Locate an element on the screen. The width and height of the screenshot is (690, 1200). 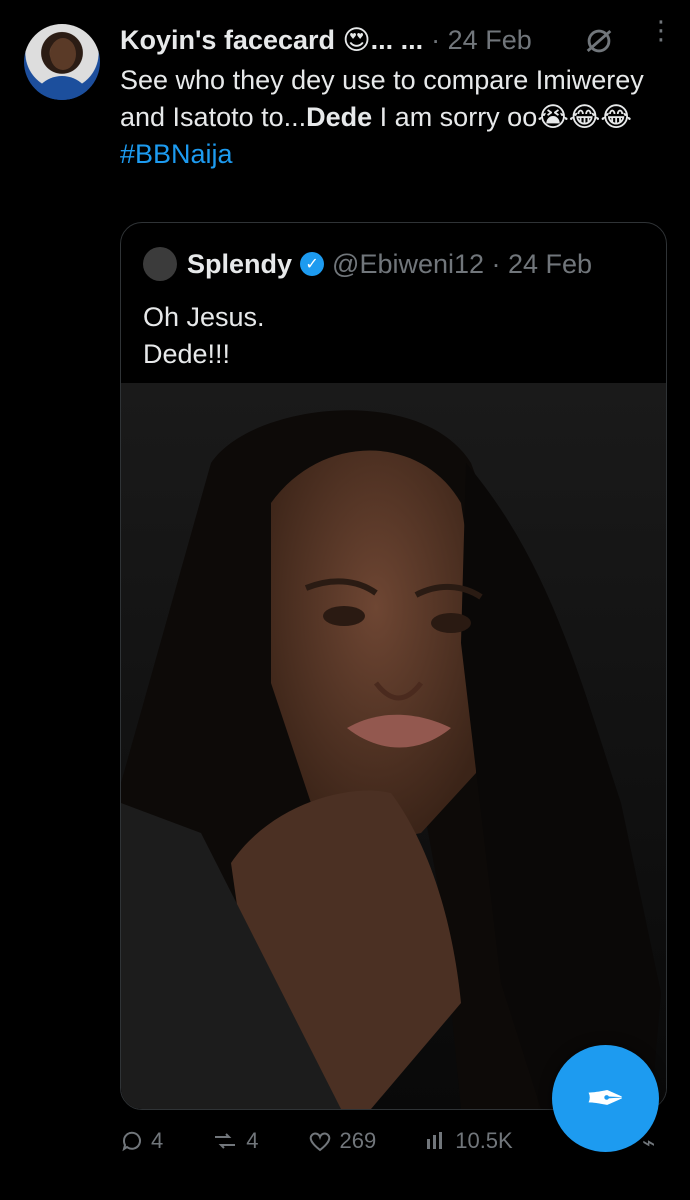
like-count: 269 is located at coordinates (358, 1140).